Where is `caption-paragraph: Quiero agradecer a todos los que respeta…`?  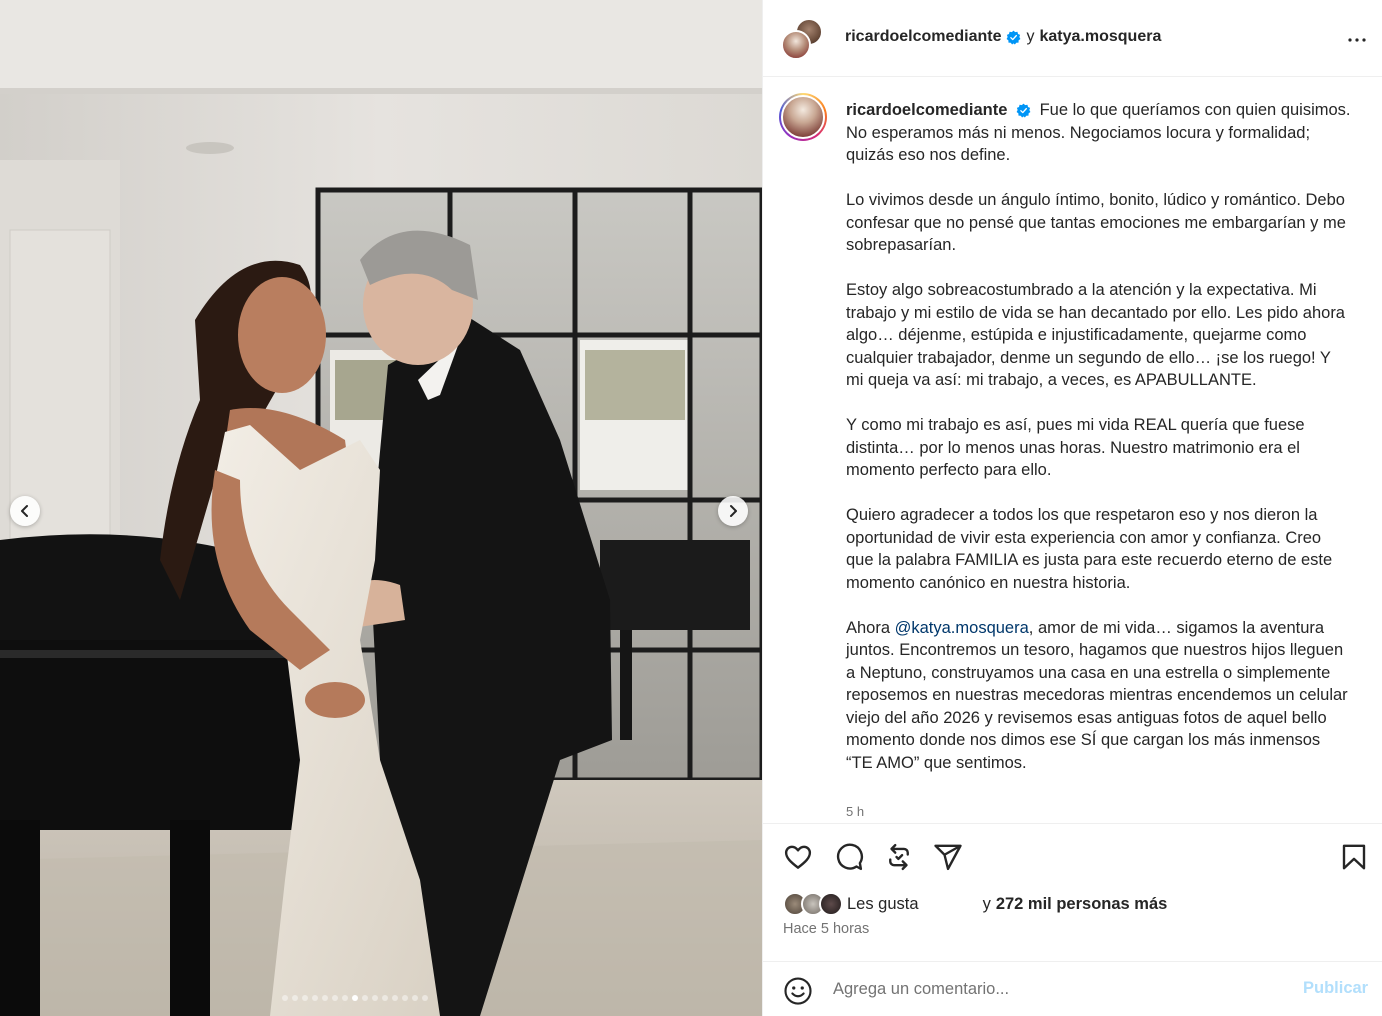 caption-paragraph: Quiero agradecer a todos los que respeta… is located at coordinates (1089, 549).